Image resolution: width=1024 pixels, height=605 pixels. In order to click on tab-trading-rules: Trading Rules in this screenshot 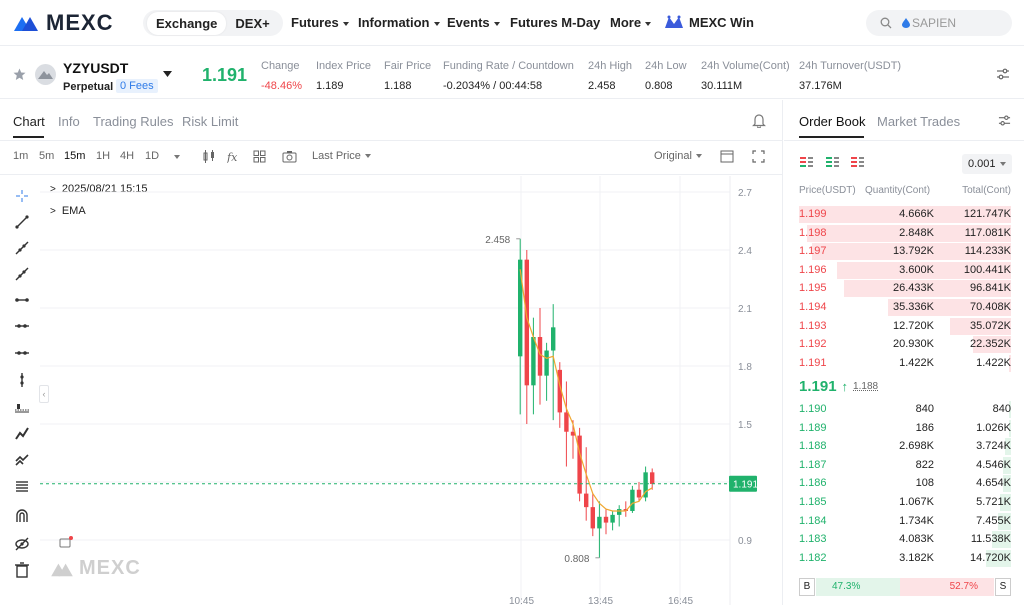, I will do `click(133, 121)`.